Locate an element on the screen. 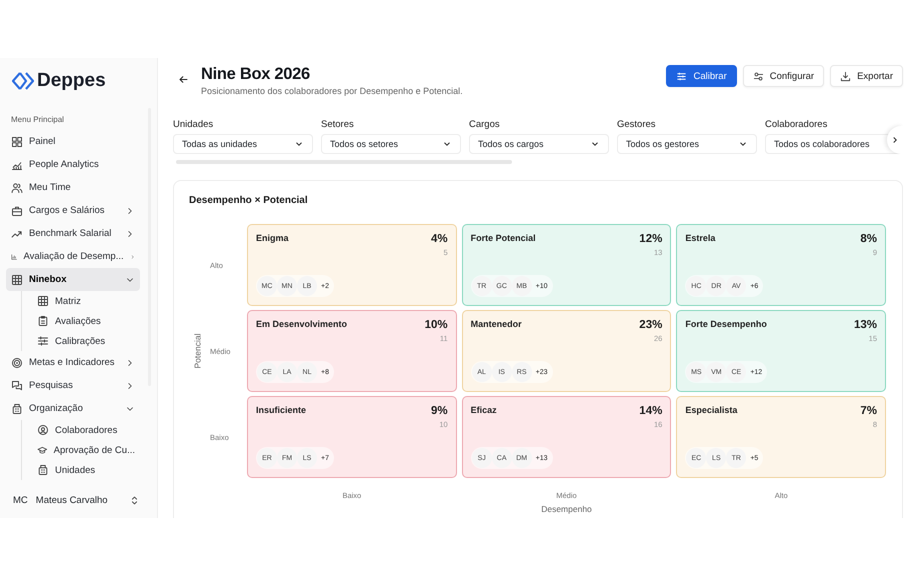 This screenshot has height=576, width=920. cell-percent: 13% is located at coordinates (865, 325).